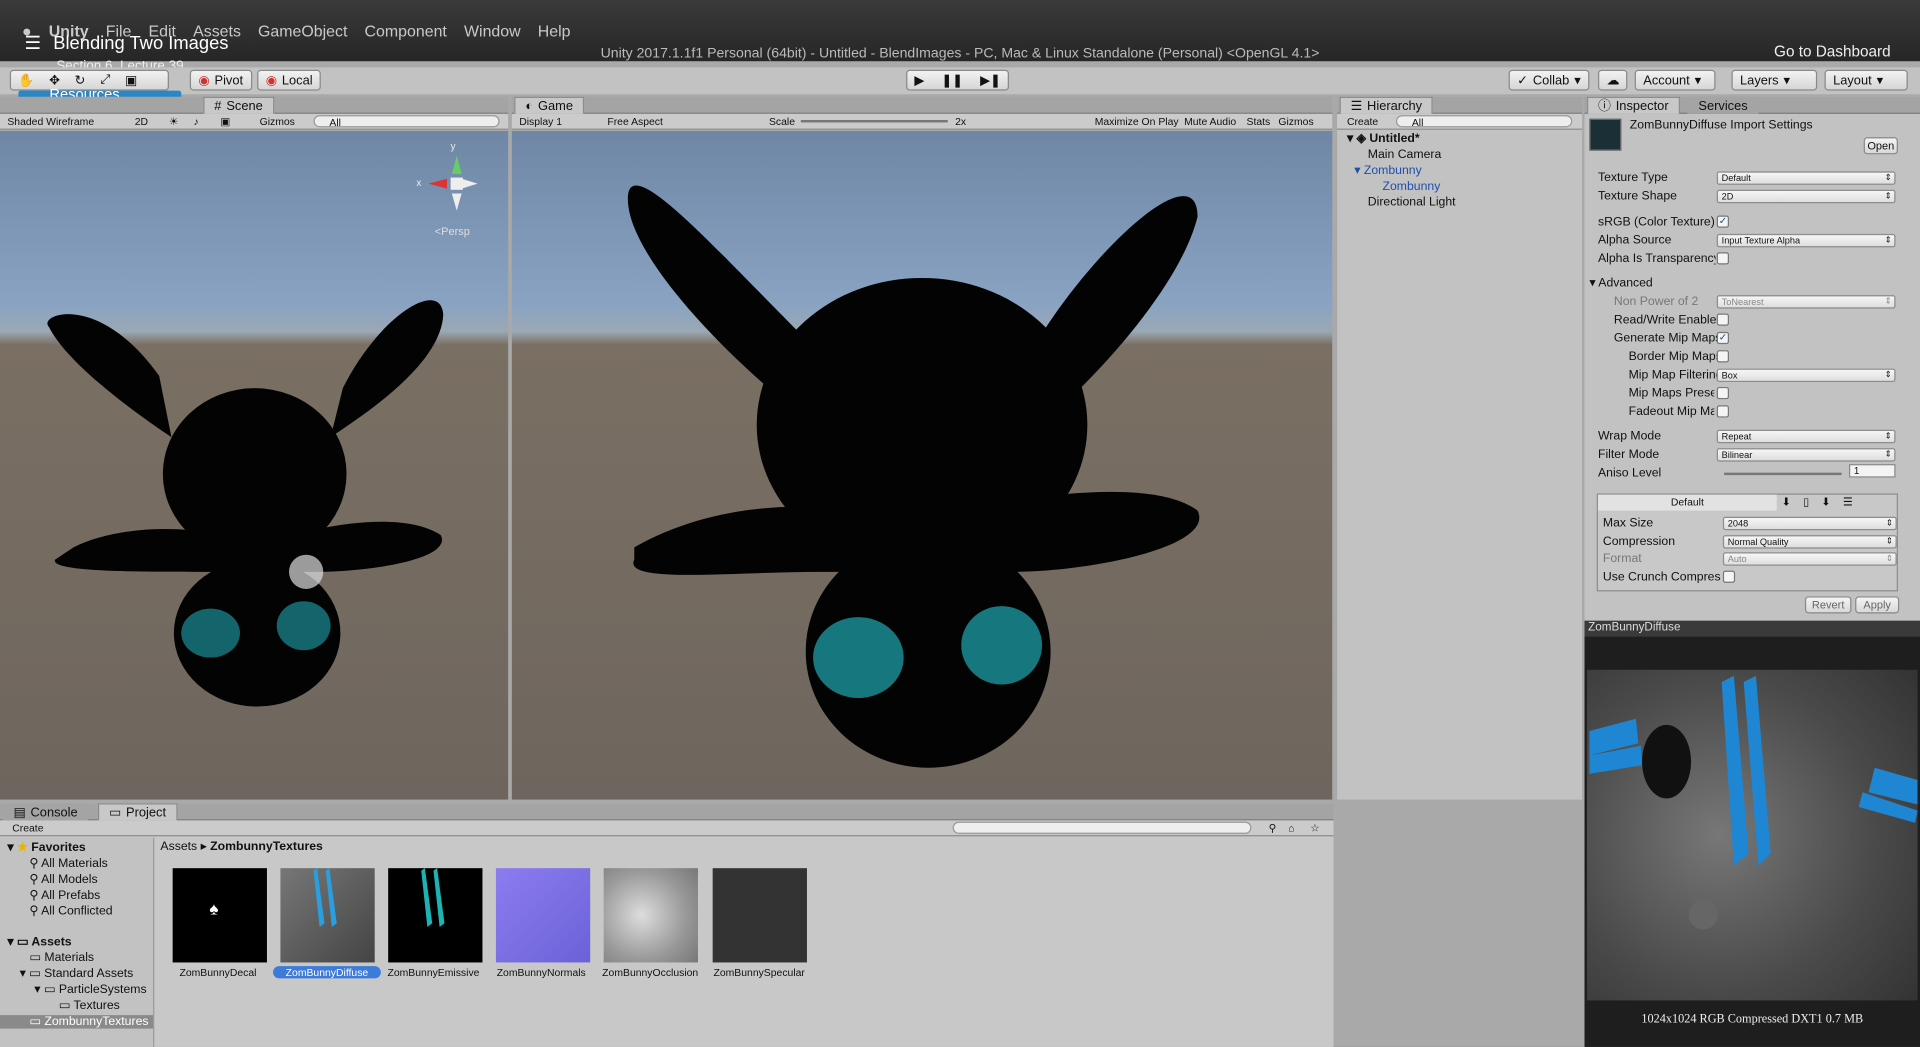 Image resolution: width=1920 pixels, height=1047 pixels. Describe the element at coordinates (1273, 828) in the screenshot. I see `filter-type-icon: ⚲` at that location.